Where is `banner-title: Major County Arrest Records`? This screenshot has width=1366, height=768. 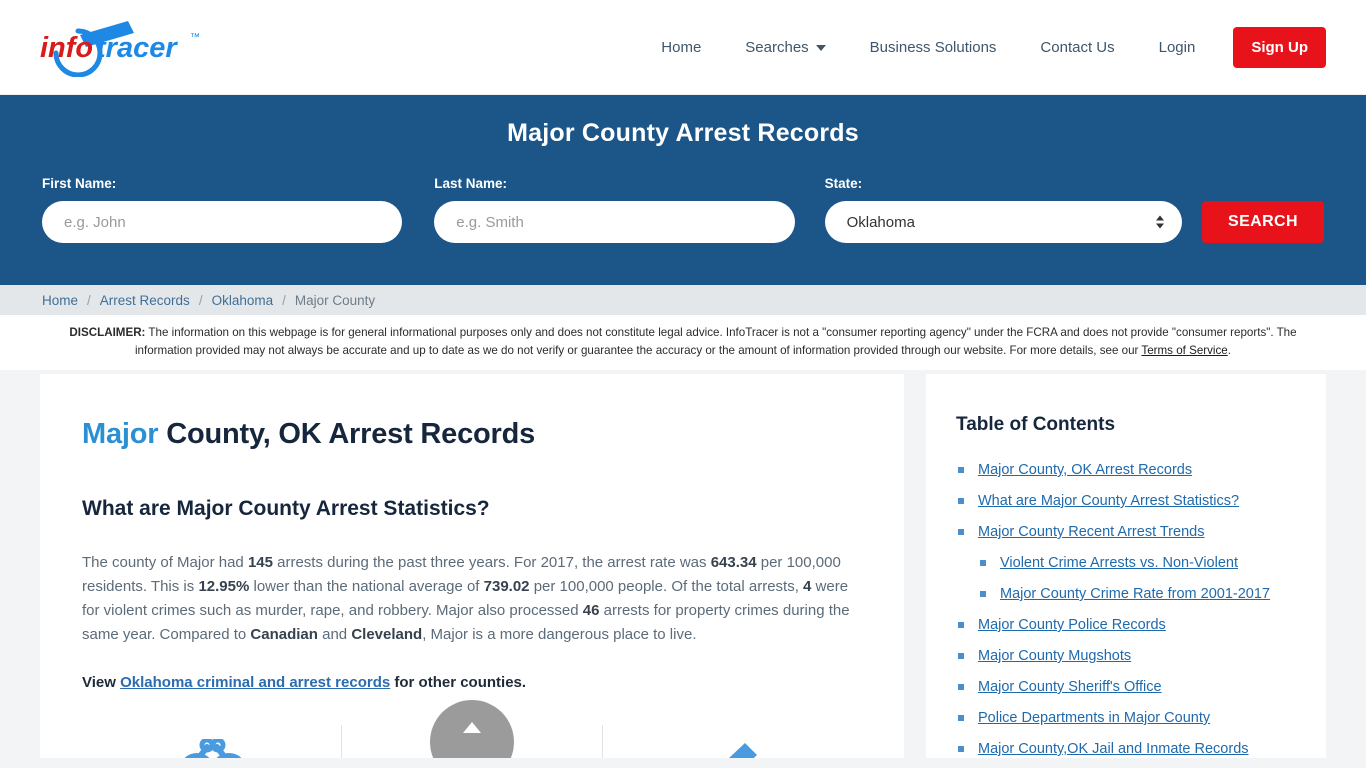 banner-title: Major County Arrest Records is located at coordinates (683, 133).